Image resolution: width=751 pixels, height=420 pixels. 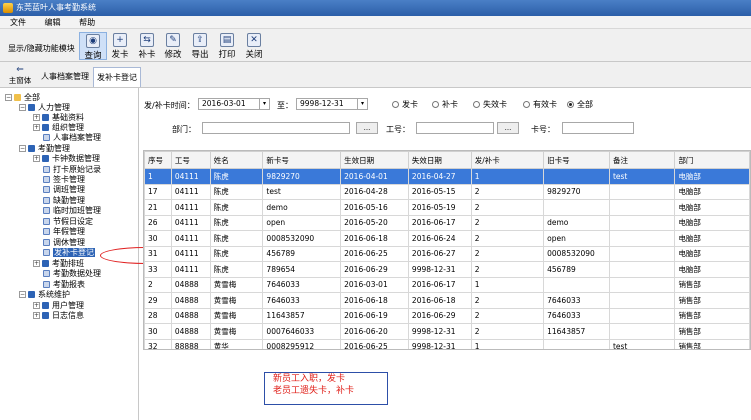 What do you see at coordinates (234, 104) in the screenshot?
I see `date-from-picker: 2016-03-01 ▾` at bounding box center [234, 104].